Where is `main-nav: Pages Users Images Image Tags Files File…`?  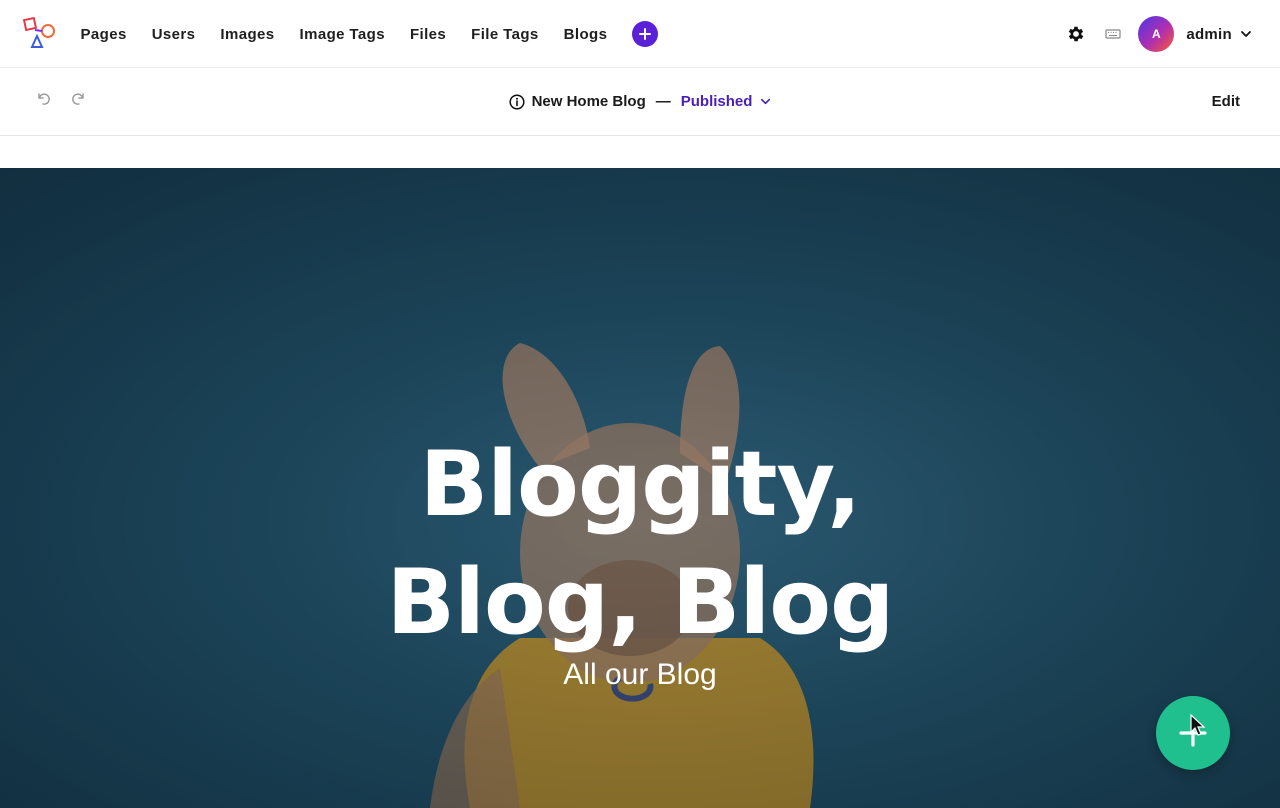
main-nav: Pages Users Images Image Tags Files File… is located at coordinates (363, 34).